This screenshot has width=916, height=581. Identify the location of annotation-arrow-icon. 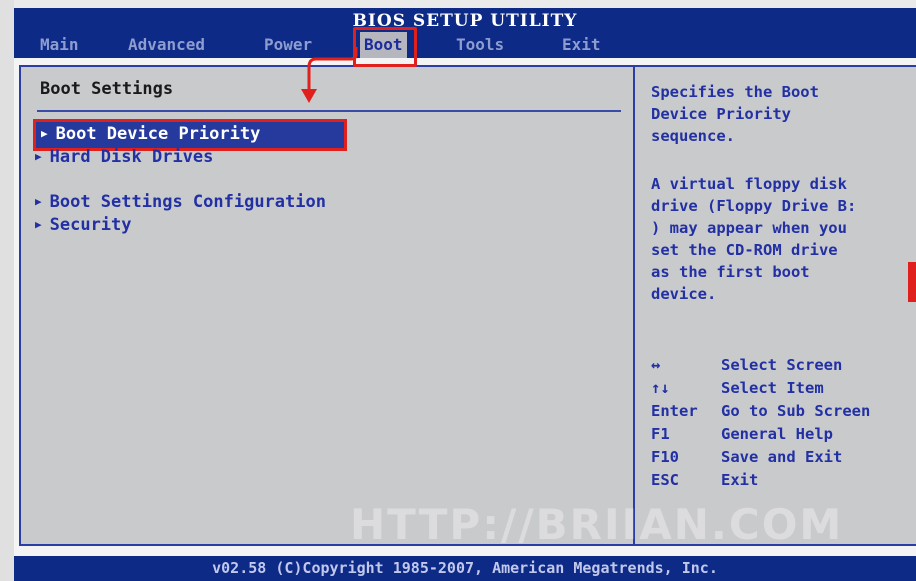
(329, 75).